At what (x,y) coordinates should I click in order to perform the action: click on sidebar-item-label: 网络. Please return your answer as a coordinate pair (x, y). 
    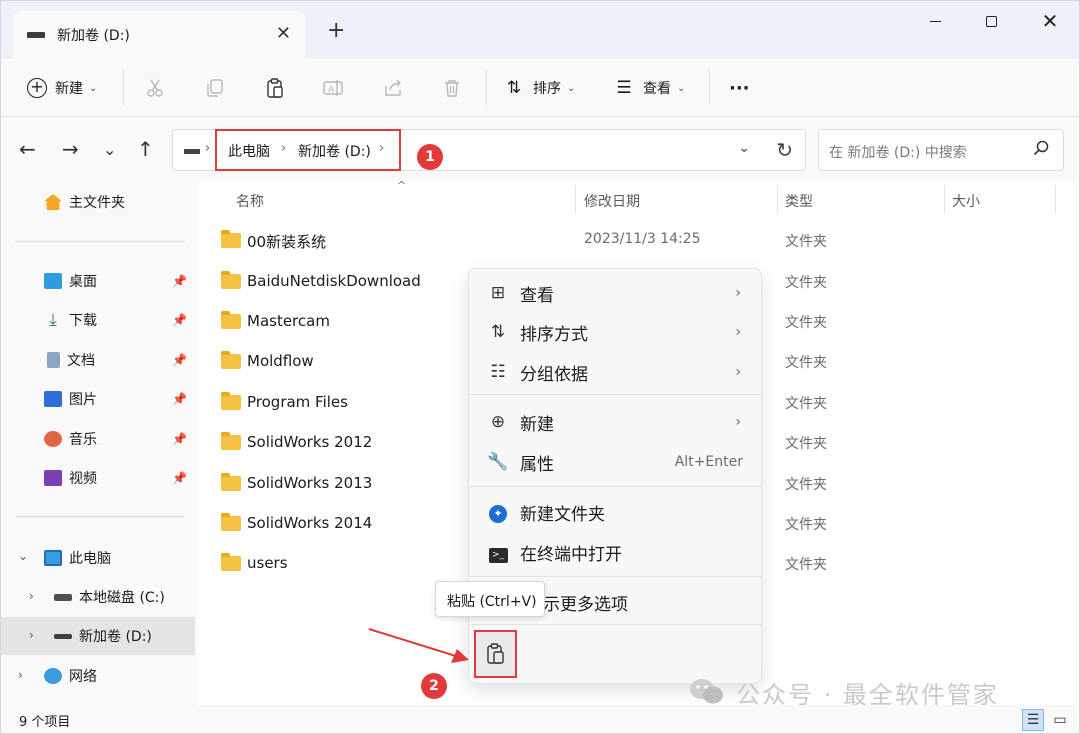
    Looking at the image, I should click on (83, 677).